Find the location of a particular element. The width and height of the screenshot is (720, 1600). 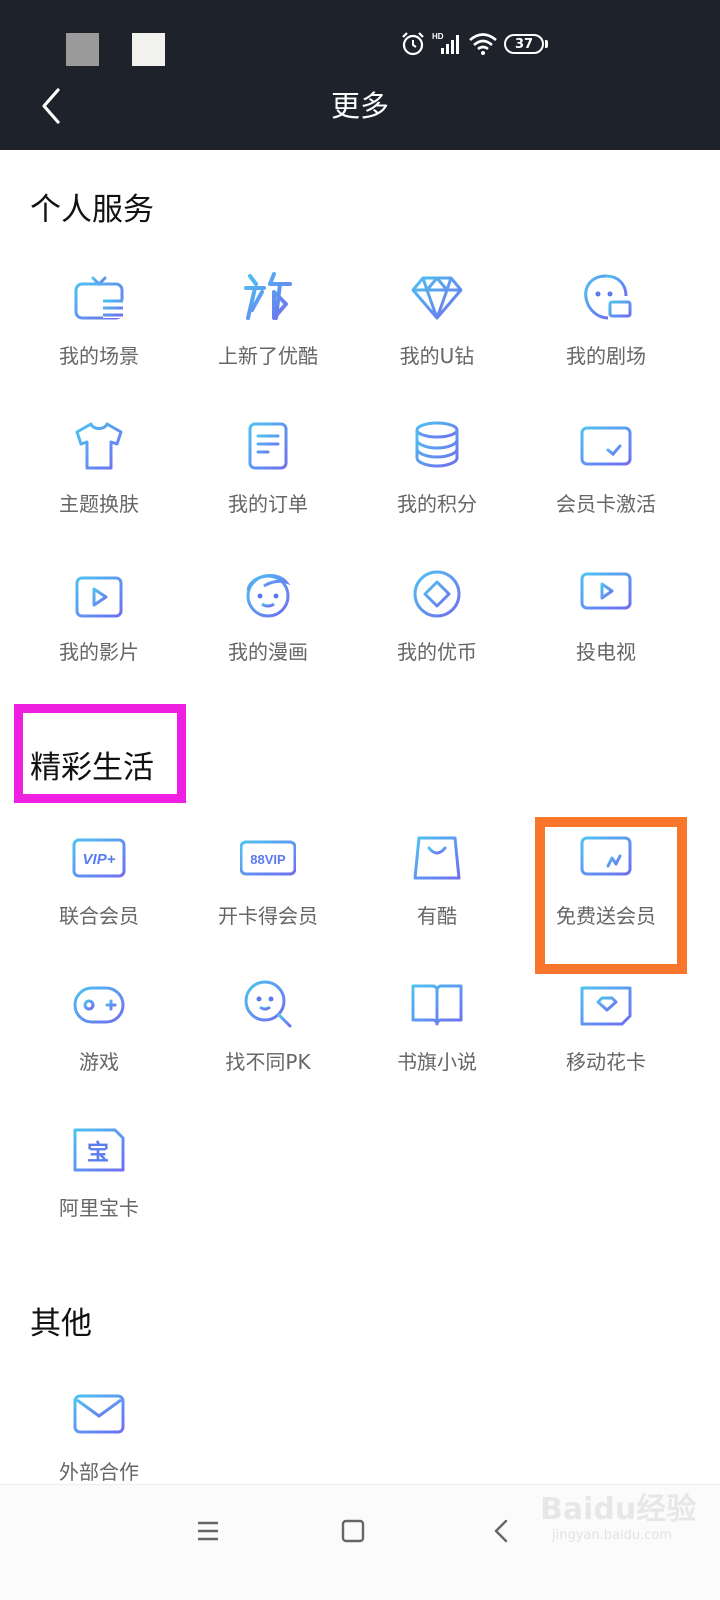

grid-item-mobile-huaka: 移动花卡 is located at coordinates (606, 1036).